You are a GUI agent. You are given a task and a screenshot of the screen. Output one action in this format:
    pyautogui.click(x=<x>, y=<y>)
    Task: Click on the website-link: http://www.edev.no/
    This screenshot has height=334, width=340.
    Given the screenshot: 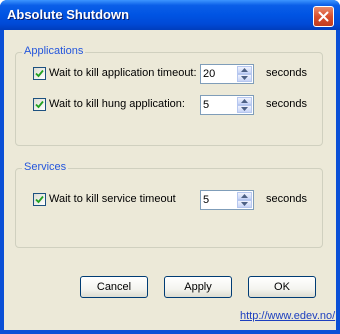 What is the action you would take?
    pyautogui.click(x=287, y=316)
    